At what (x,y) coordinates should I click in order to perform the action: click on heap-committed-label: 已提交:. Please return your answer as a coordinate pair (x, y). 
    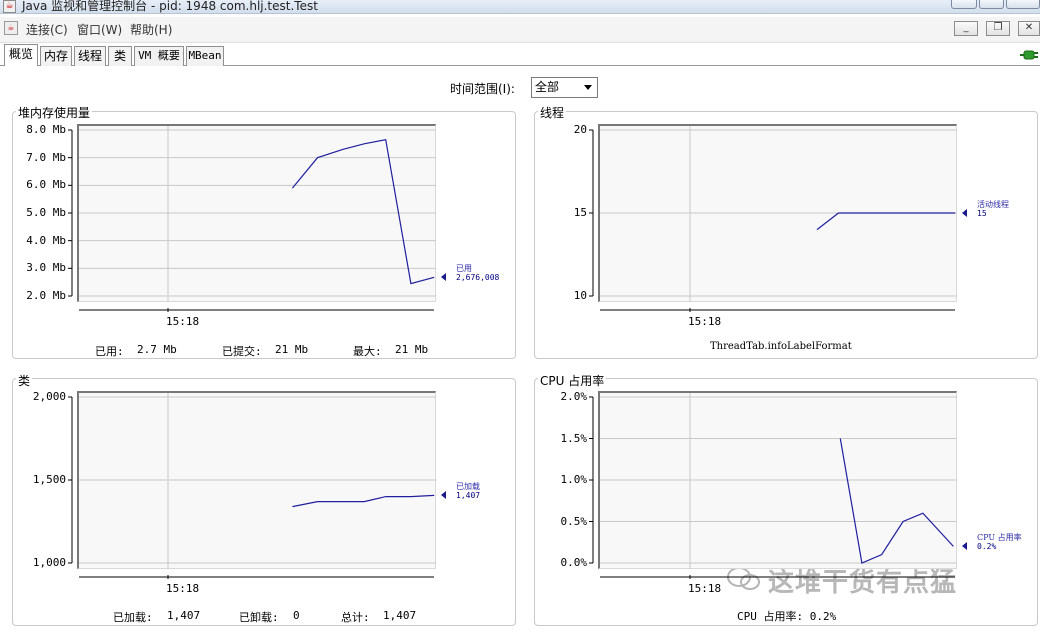
    Looking at the image, I should click on (242, 351).